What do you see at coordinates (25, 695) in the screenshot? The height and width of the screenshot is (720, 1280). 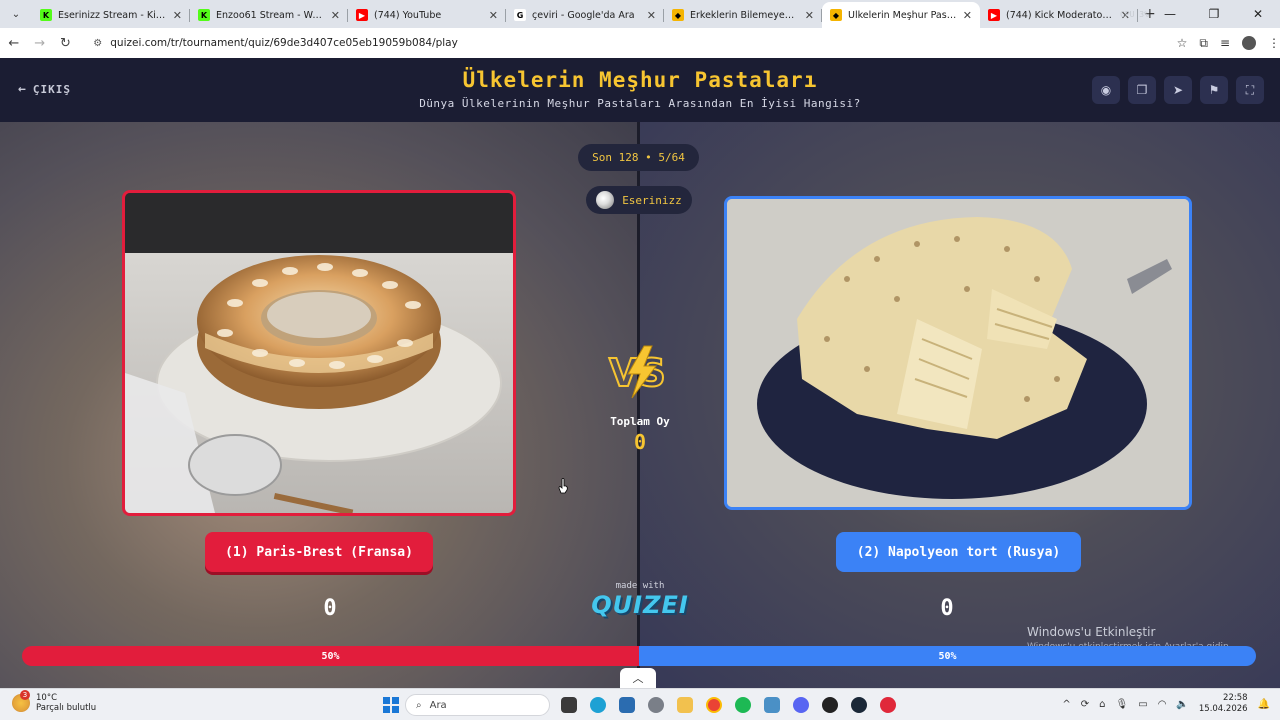 I see `notification-badge: 3` at bounding box center [25, 695].